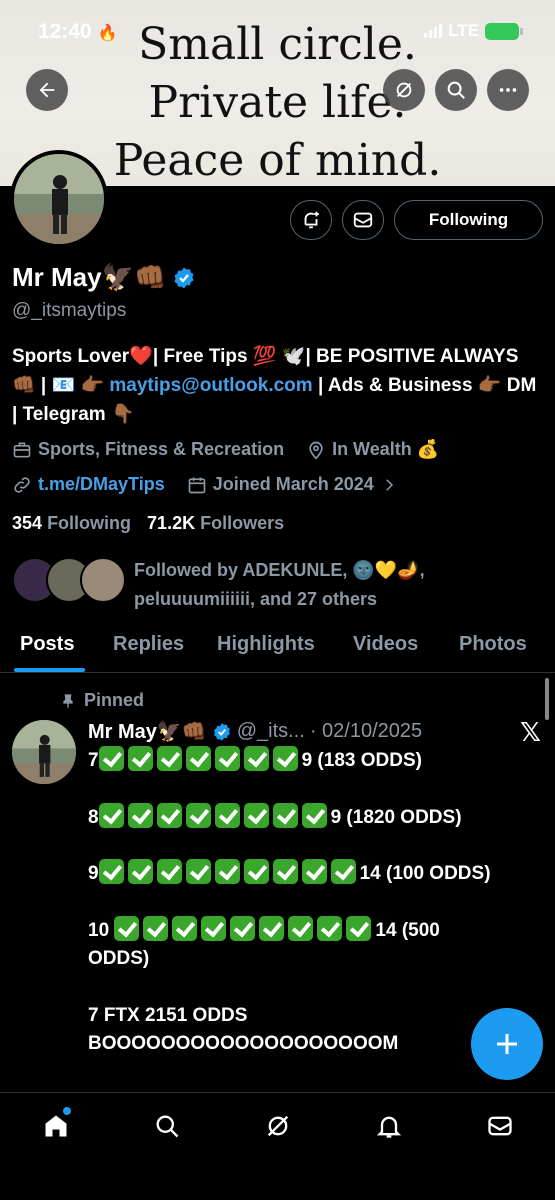 This screenshot has width=555, height=1200. I want to click on more-icon, so click(508, 90).